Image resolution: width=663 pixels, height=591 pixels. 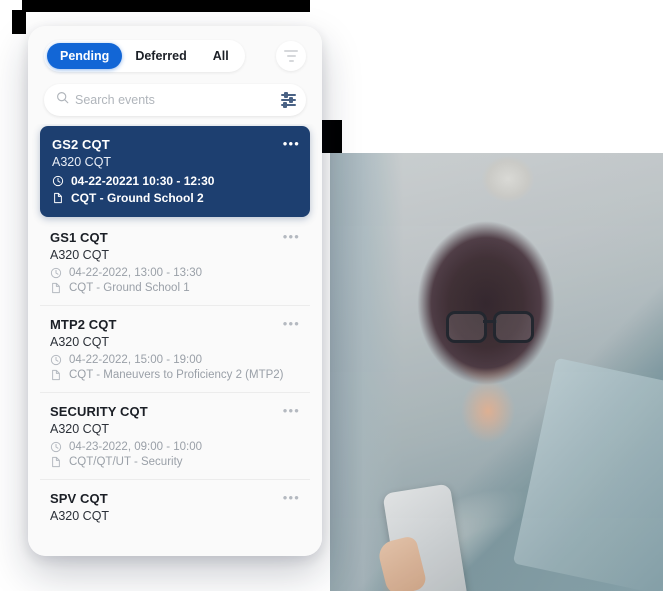 I want to click on funnel-filter-icon, so click(x=291, y=56).